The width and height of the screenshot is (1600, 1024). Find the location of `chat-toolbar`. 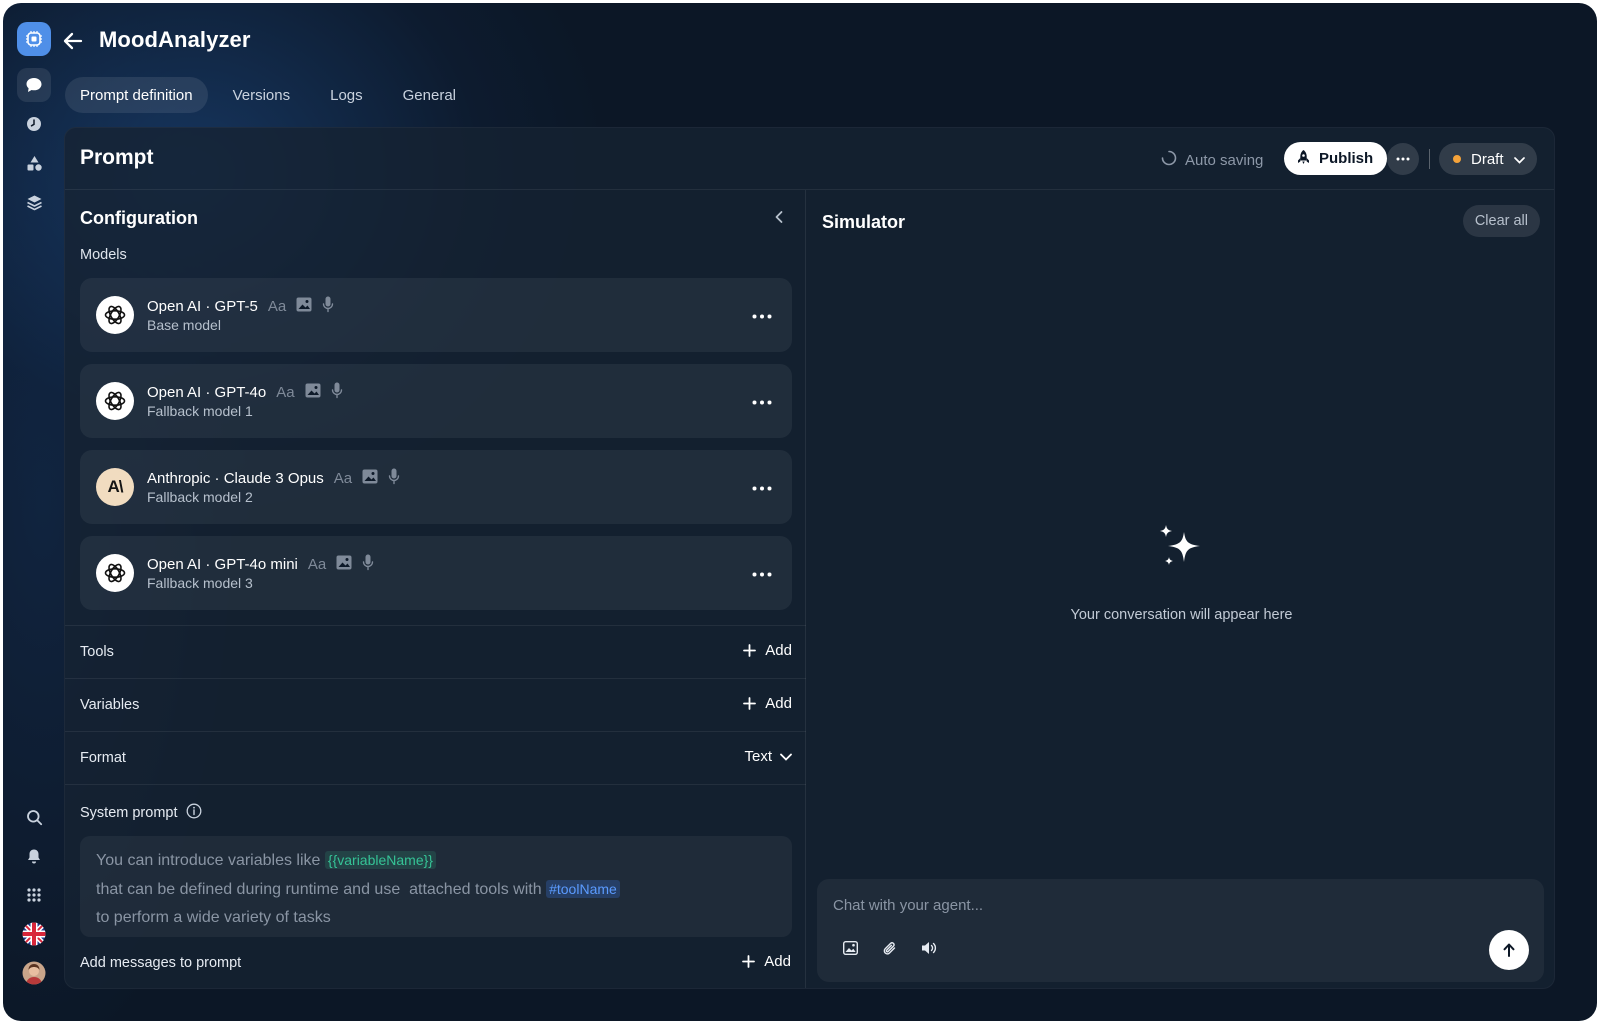

chat-toolbar is located at coordinates (889, 950).